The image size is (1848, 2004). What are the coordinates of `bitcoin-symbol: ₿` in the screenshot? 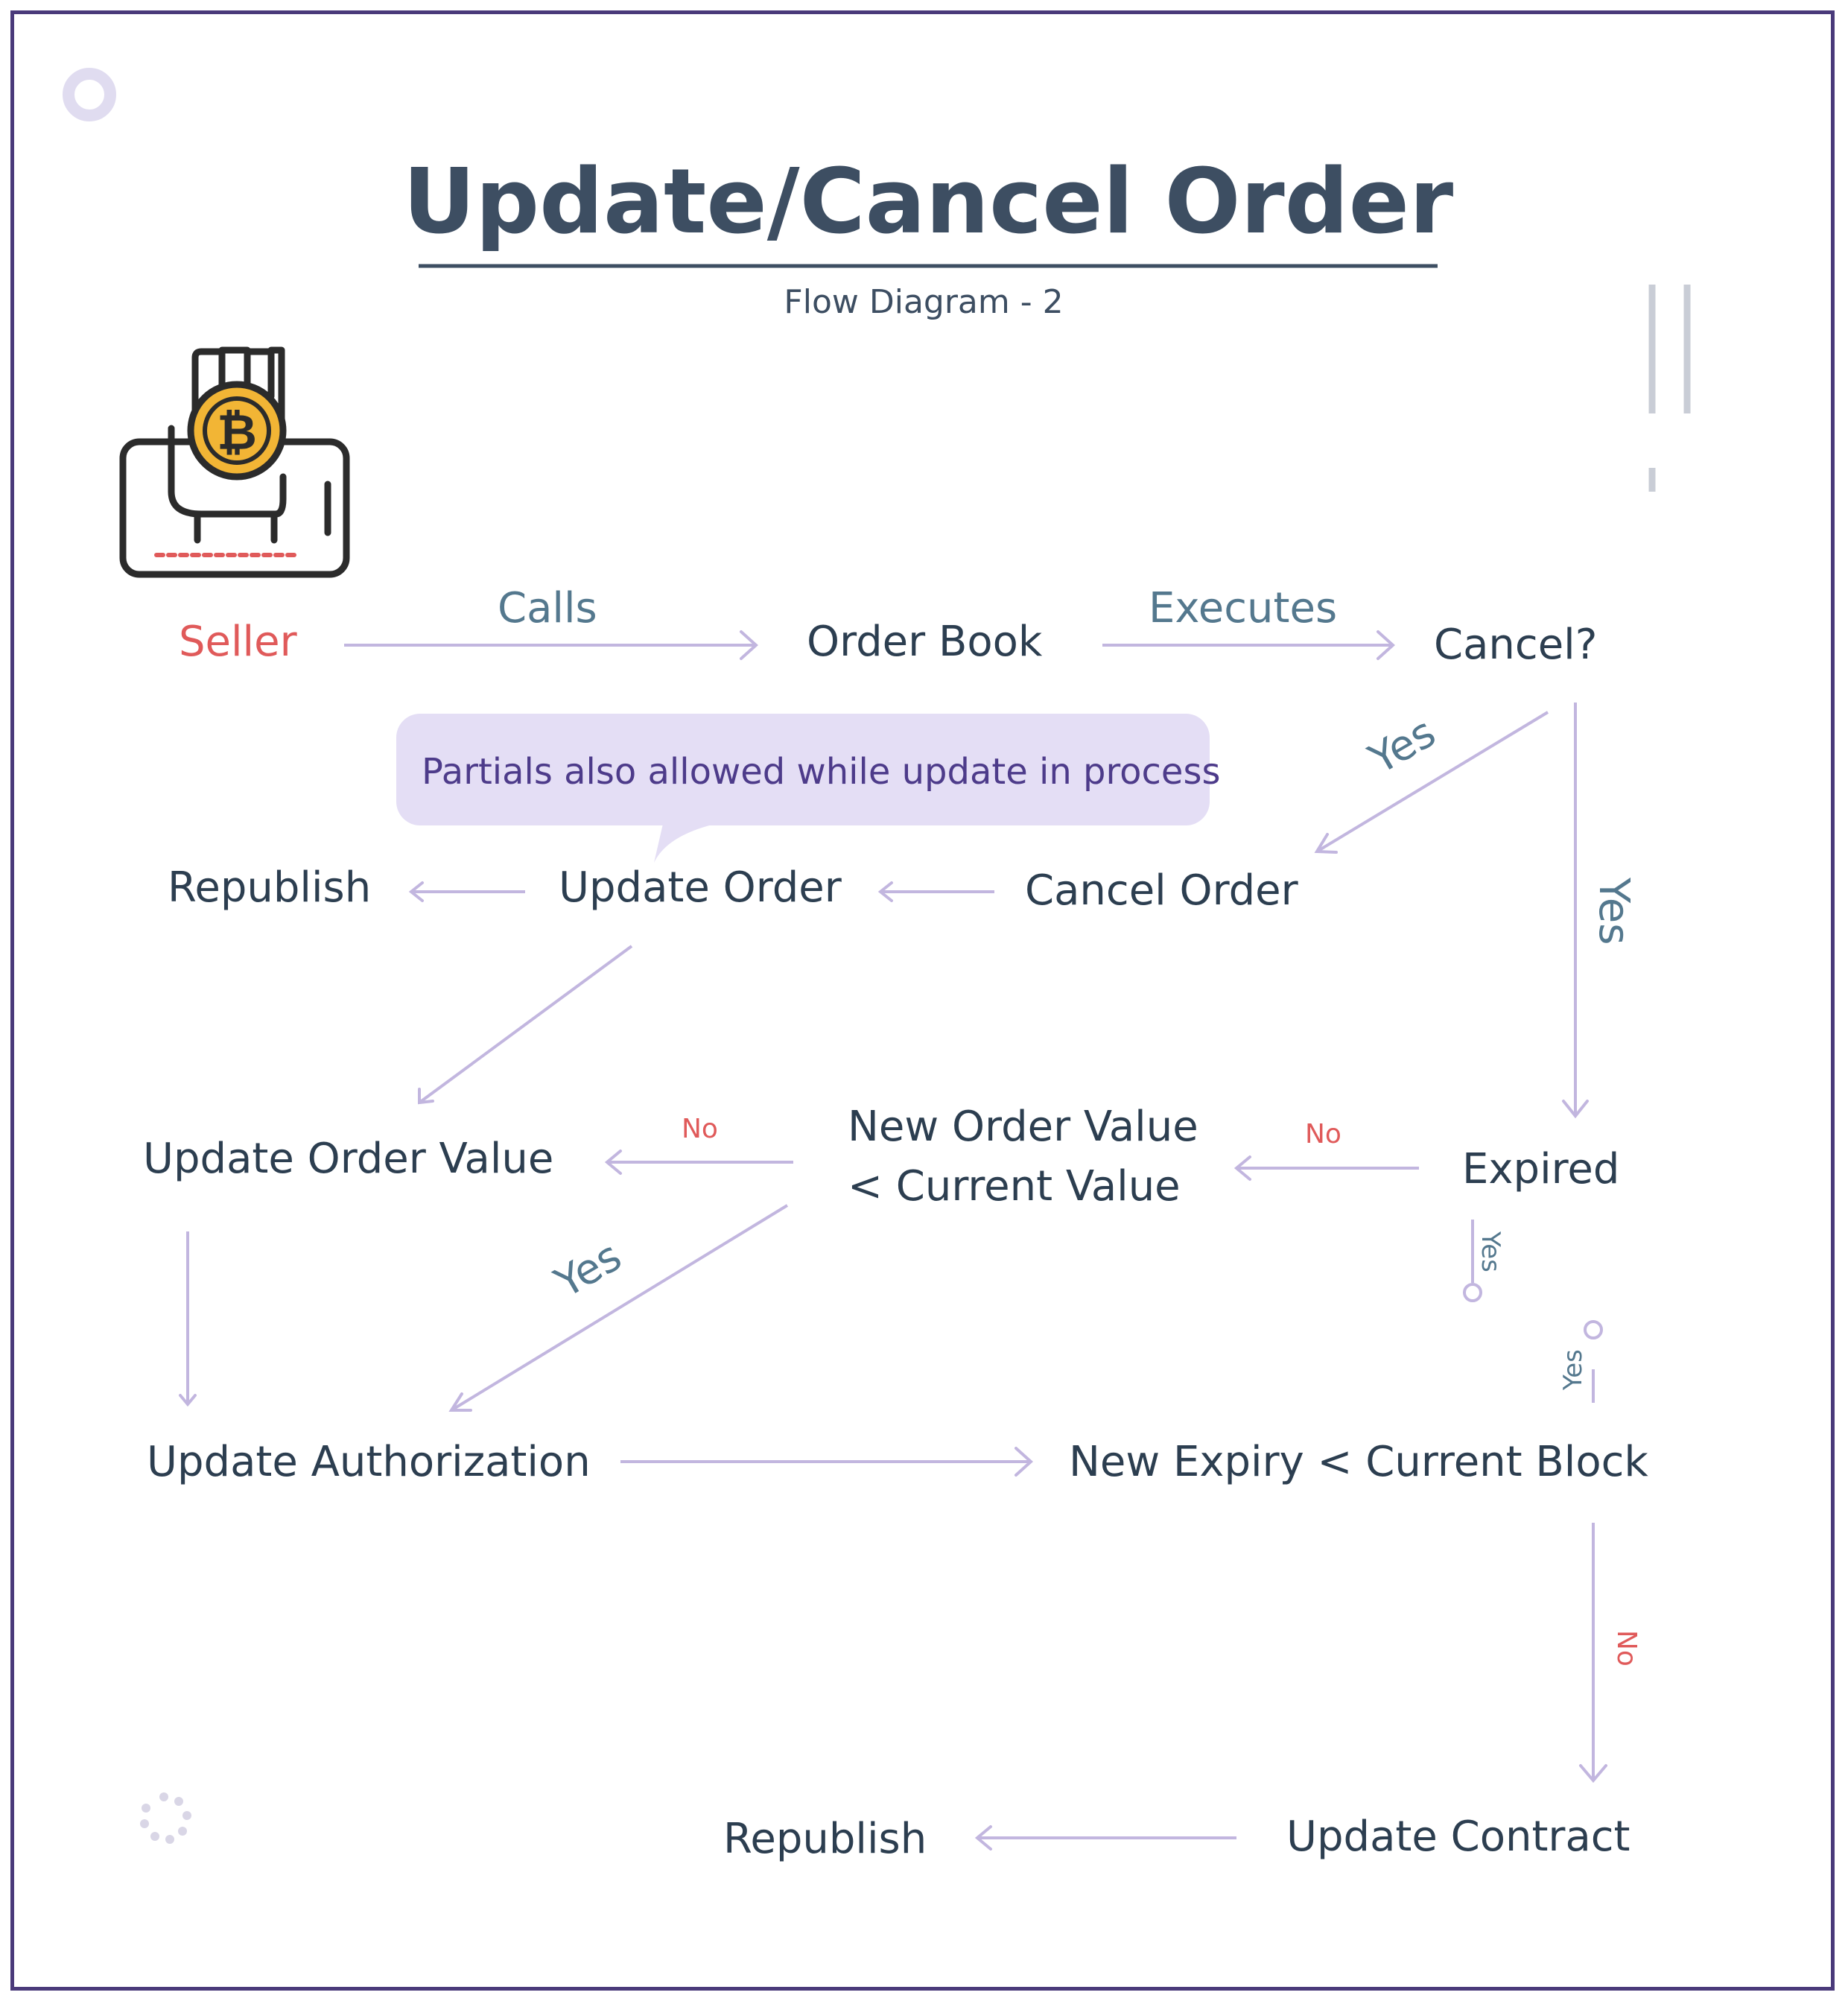 It's located at (237, 432).